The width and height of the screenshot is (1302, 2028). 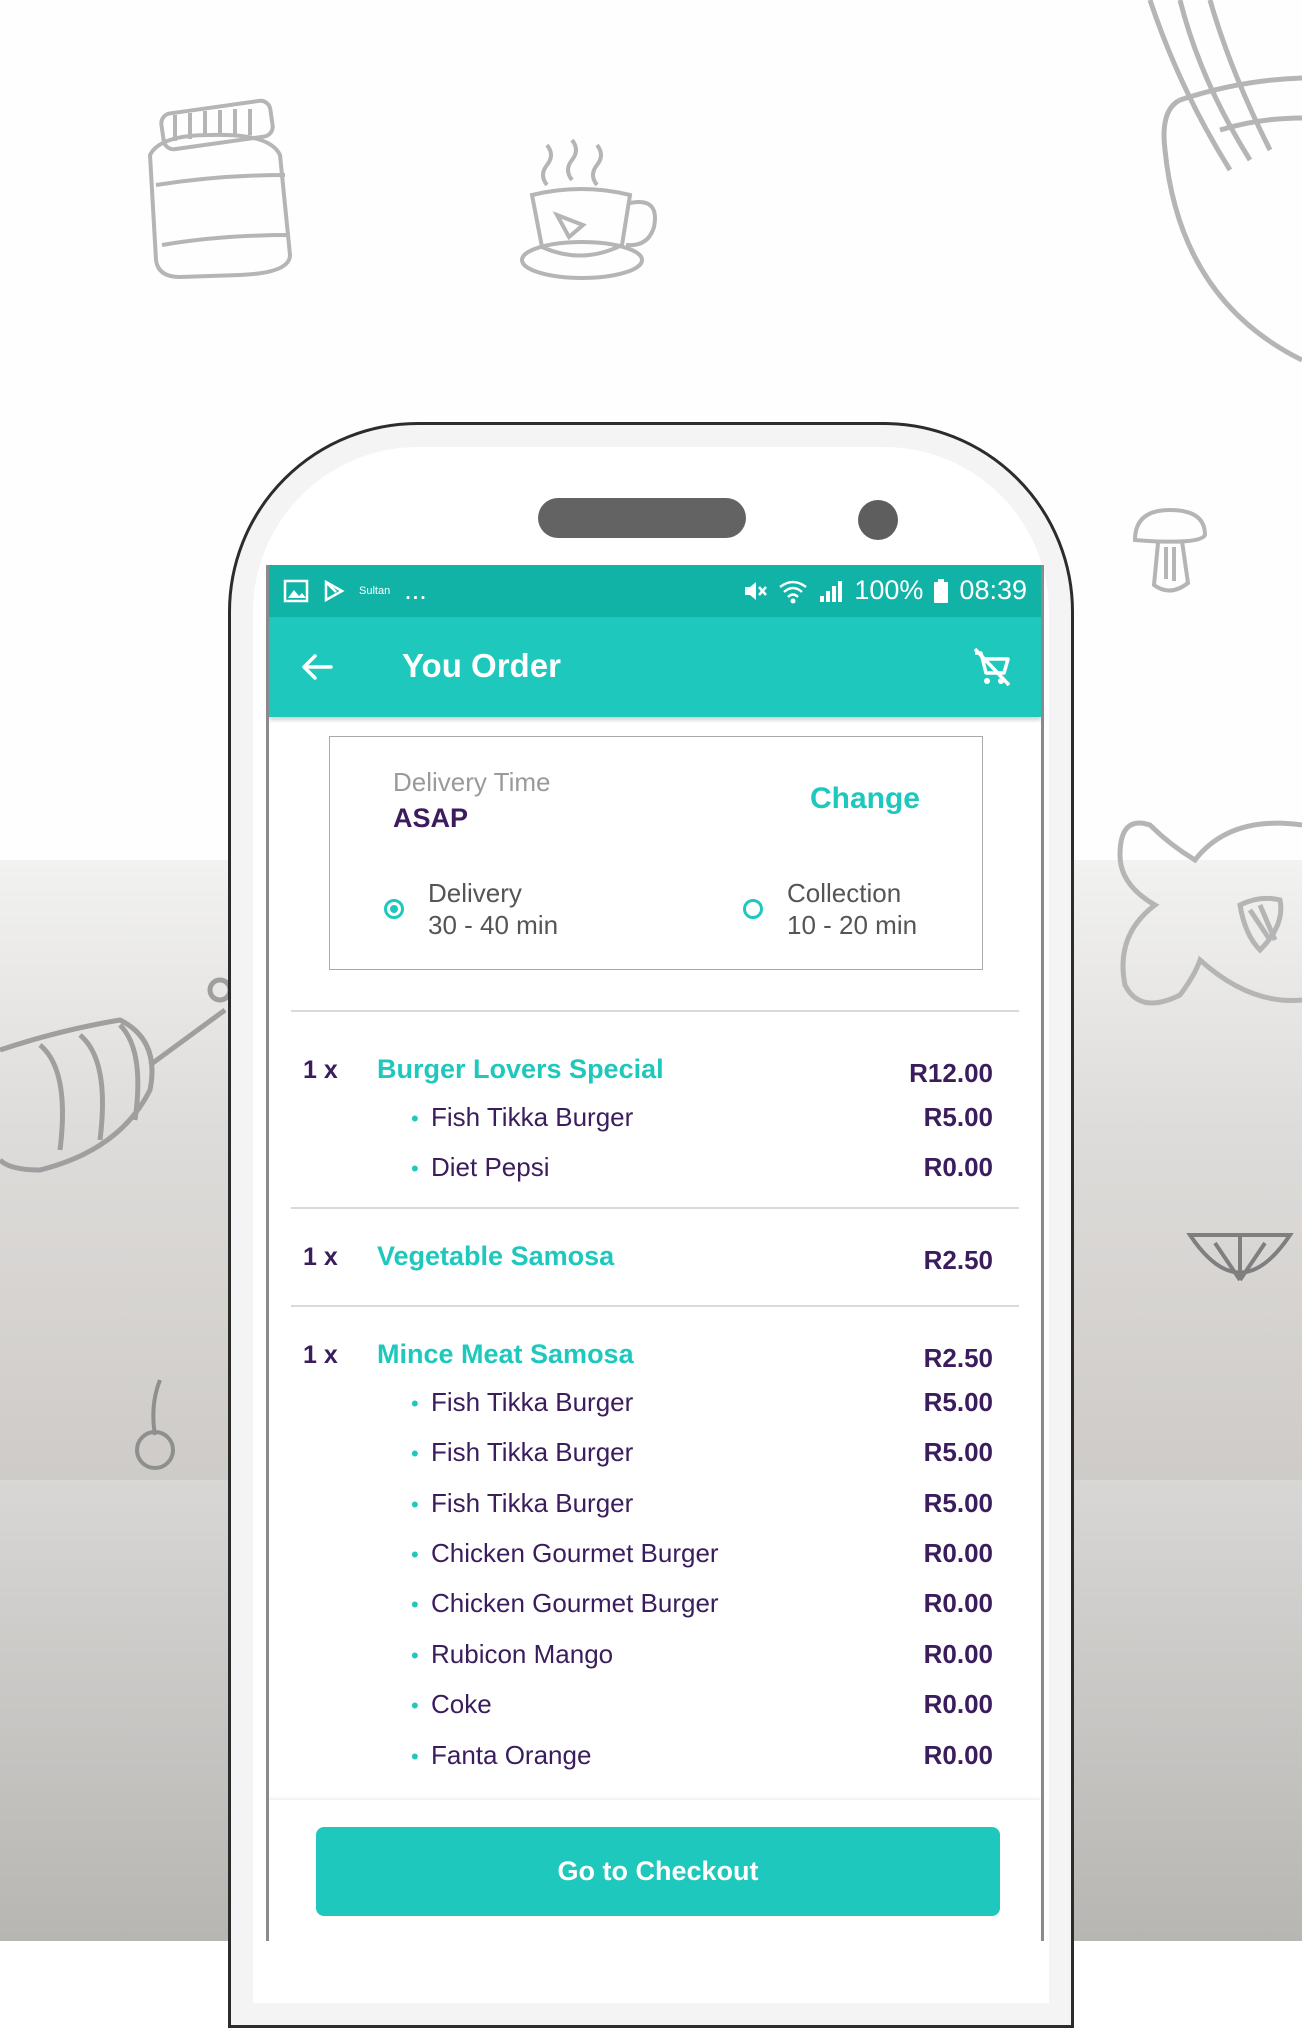 I want to click on cart-remove-icon, so click(x=991, y=667).